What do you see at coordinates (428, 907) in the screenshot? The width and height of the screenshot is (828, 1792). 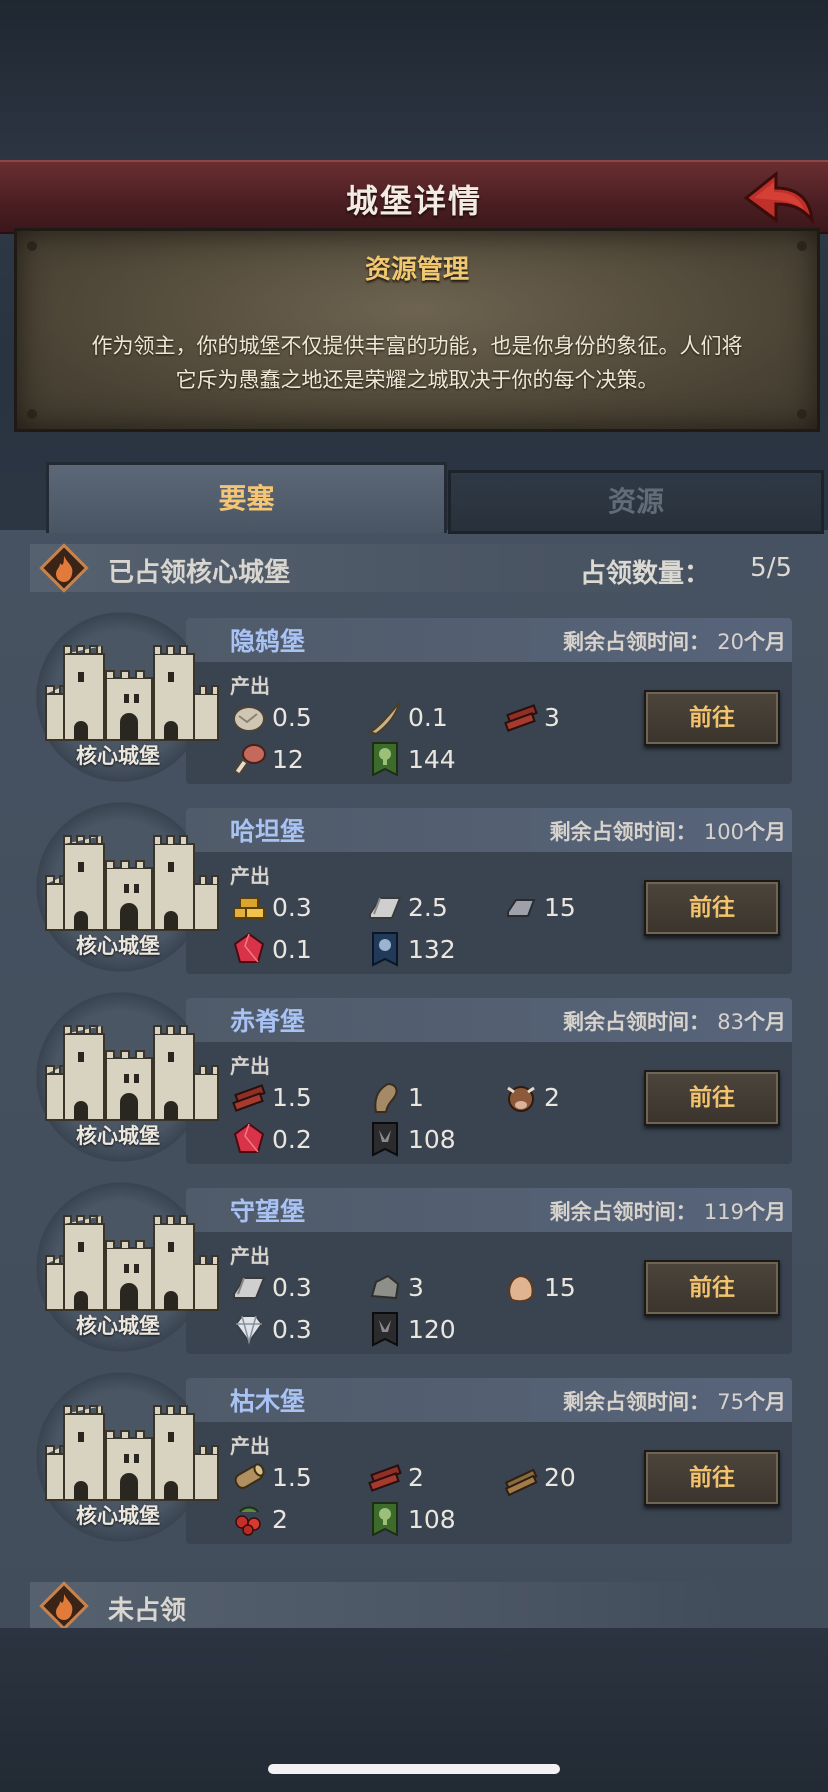 I see `resource-value: 2.5` at bounding box center [428, 907].